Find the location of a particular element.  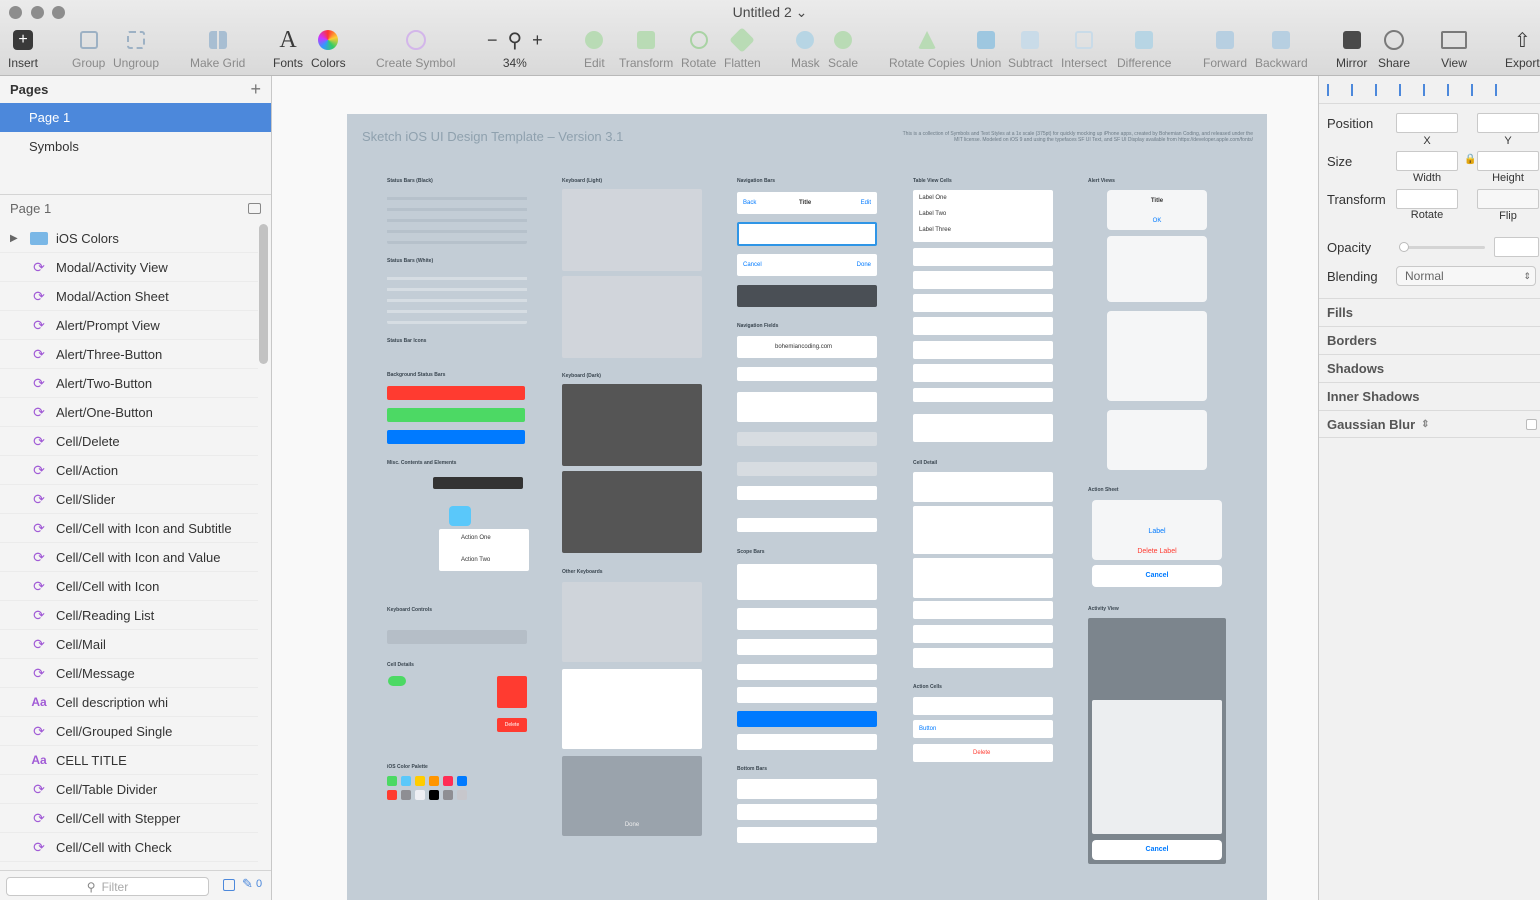

layer-item: ⟳ Cell/Grouped Single is located at coordinates (129, 731).